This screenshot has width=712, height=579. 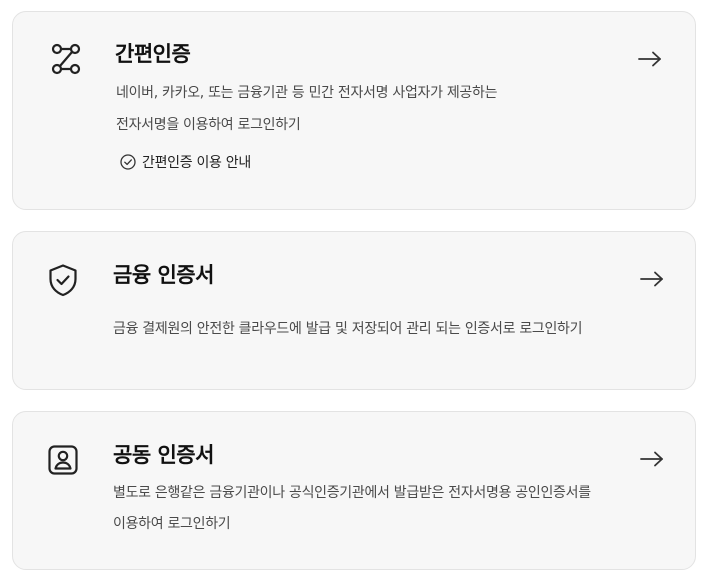 What do you see at coordinates (163, 455) in the screenshot?
I see `card-title: 공동 인증서` at bounding box center [163, 455].